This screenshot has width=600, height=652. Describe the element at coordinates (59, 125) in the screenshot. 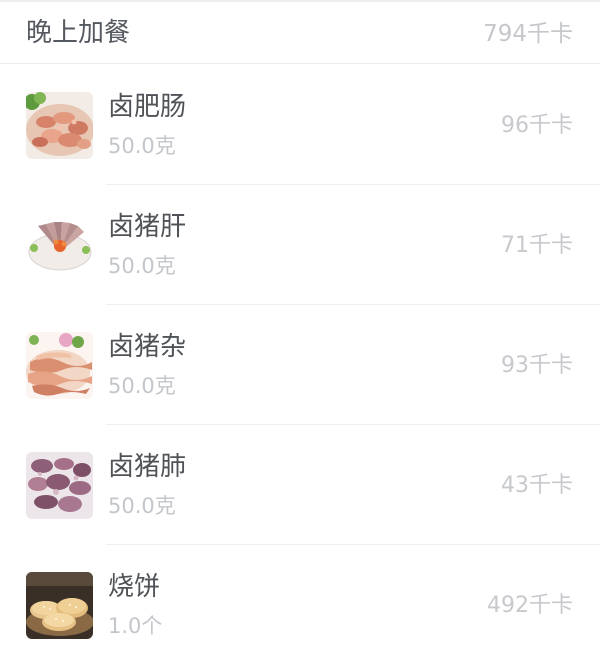

I see `braised-intestine-photo` at that location.